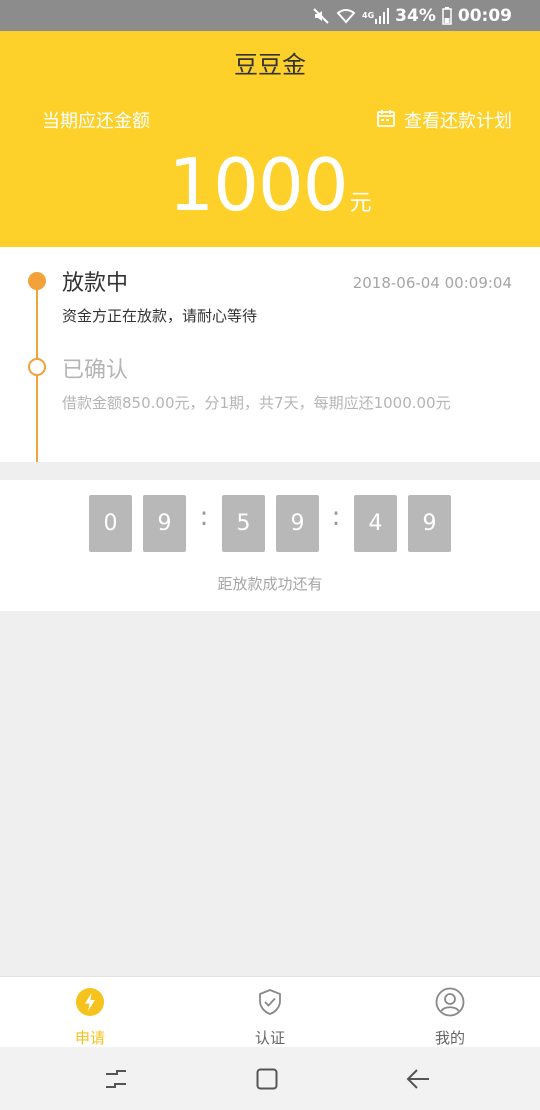 The height and width of the screenshot is (1110, 540). Describe the element at coordinates (375, 523) in the screenshot. I see `countdown-digit: 4` at that location.